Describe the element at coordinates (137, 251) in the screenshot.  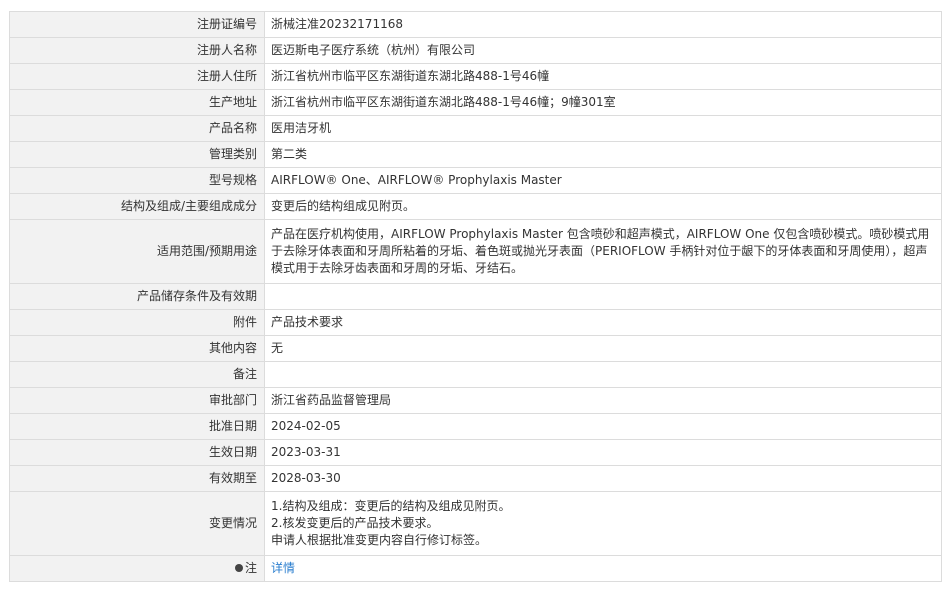
I see `field-label-intended-use: 适用范围/预期用途` at that location.